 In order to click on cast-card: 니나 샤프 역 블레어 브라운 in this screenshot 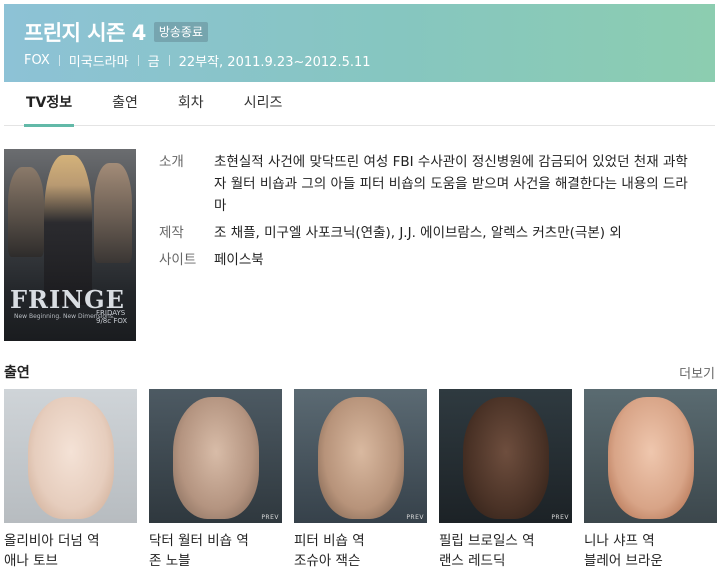, I will do `click(650, 480)`.